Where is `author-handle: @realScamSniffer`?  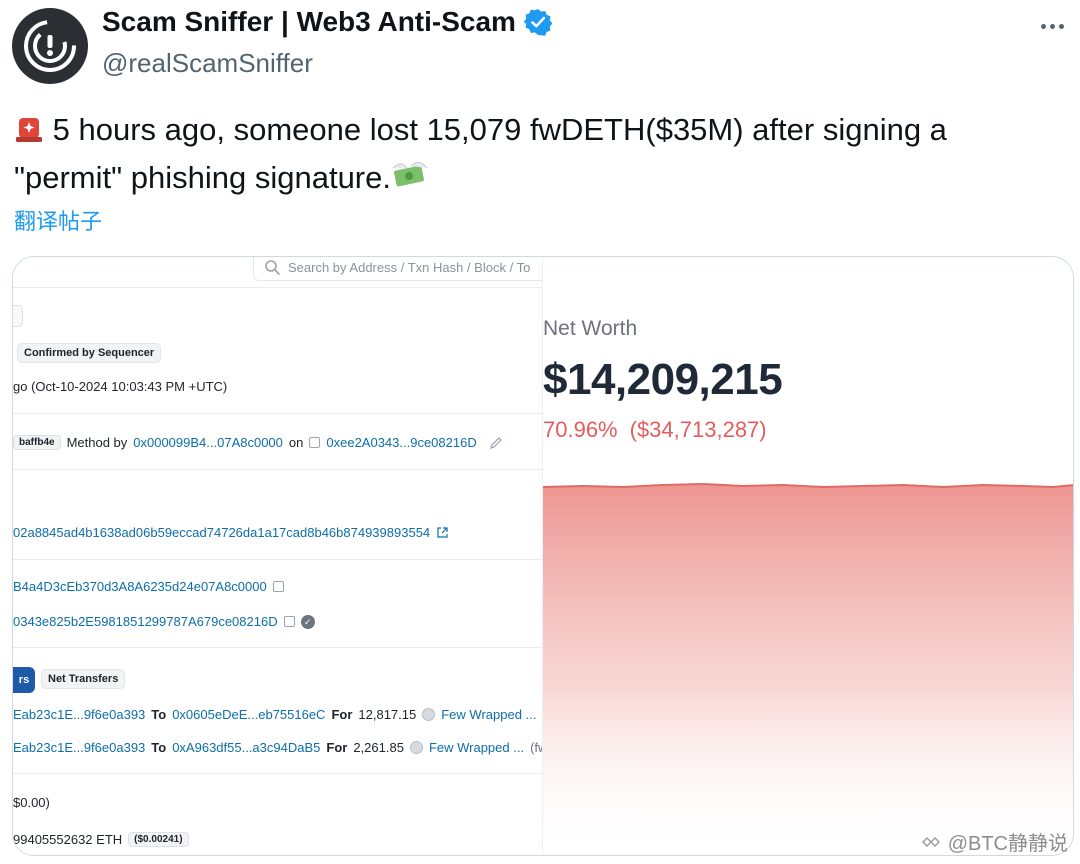
author-handle: @realScamSniffer is located at coordinates (207, 63).